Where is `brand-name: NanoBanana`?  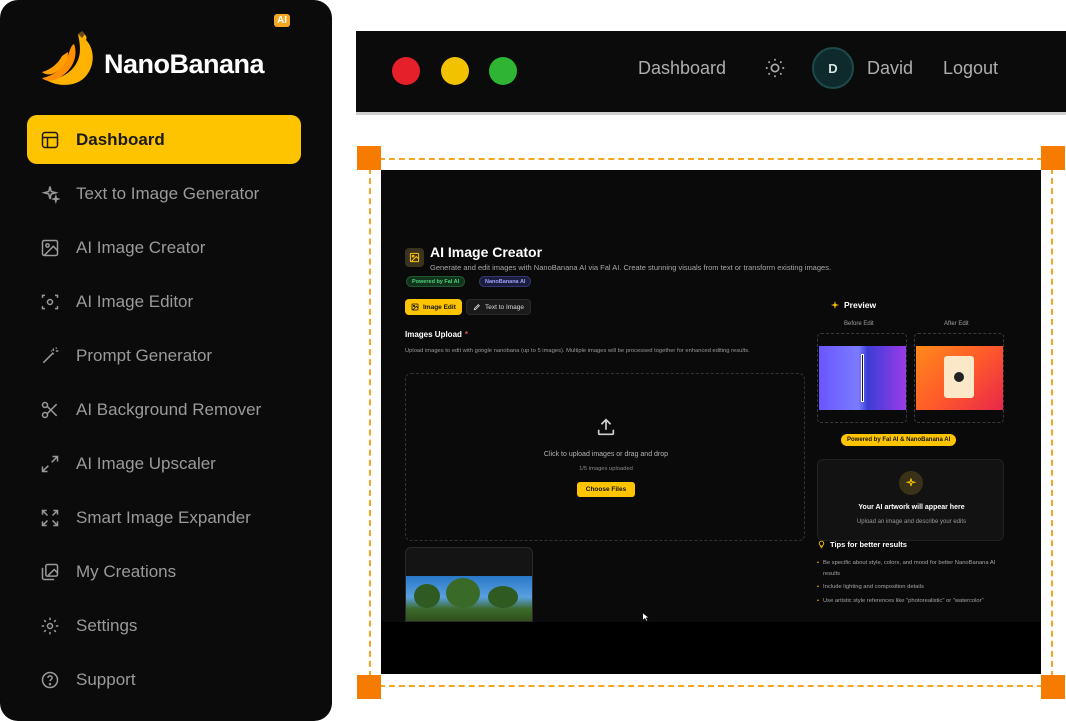
brand-name: NanoBanana is located at coordinates (184, 63).